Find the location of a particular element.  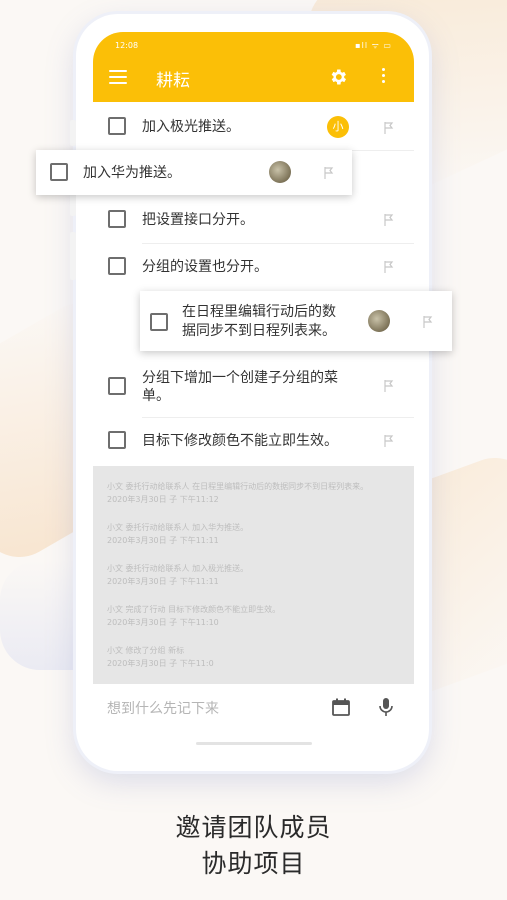

task-row: 目标下修改颜色不能立即生效。 is located at coordinates (253, 441).